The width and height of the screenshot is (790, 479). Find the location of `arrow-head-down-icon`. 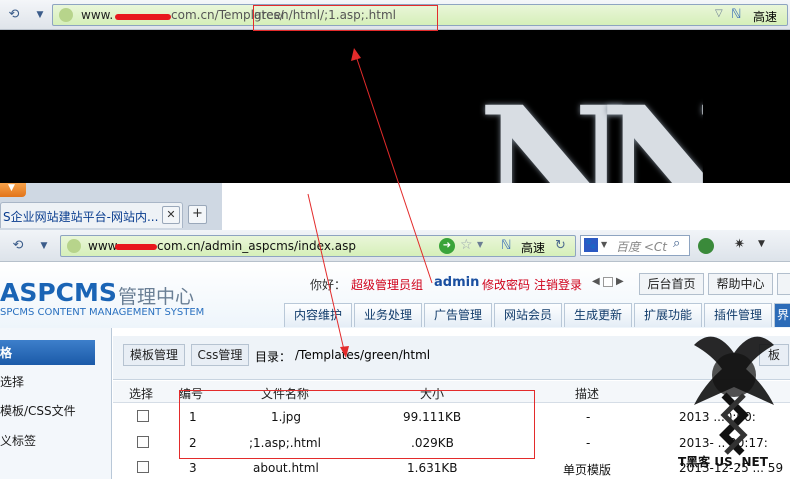

arrow-head-down-icon is located at coordinates (344, 352).